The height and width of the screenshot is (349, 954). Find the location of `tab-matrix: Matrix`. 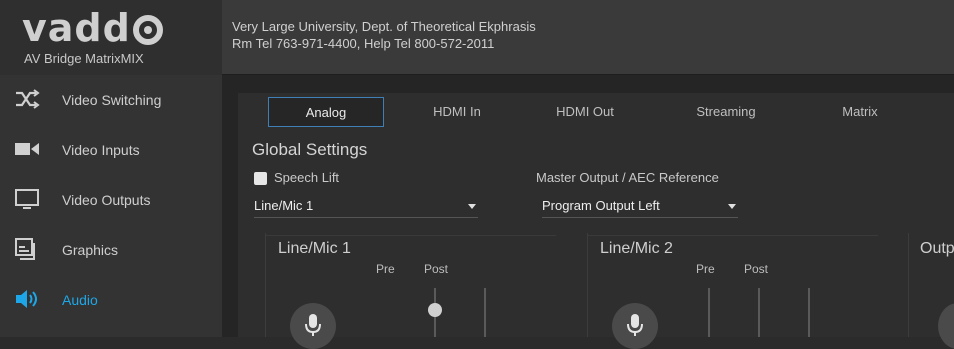

tab-matrix: Matrix is located at coordinates (860, 112).